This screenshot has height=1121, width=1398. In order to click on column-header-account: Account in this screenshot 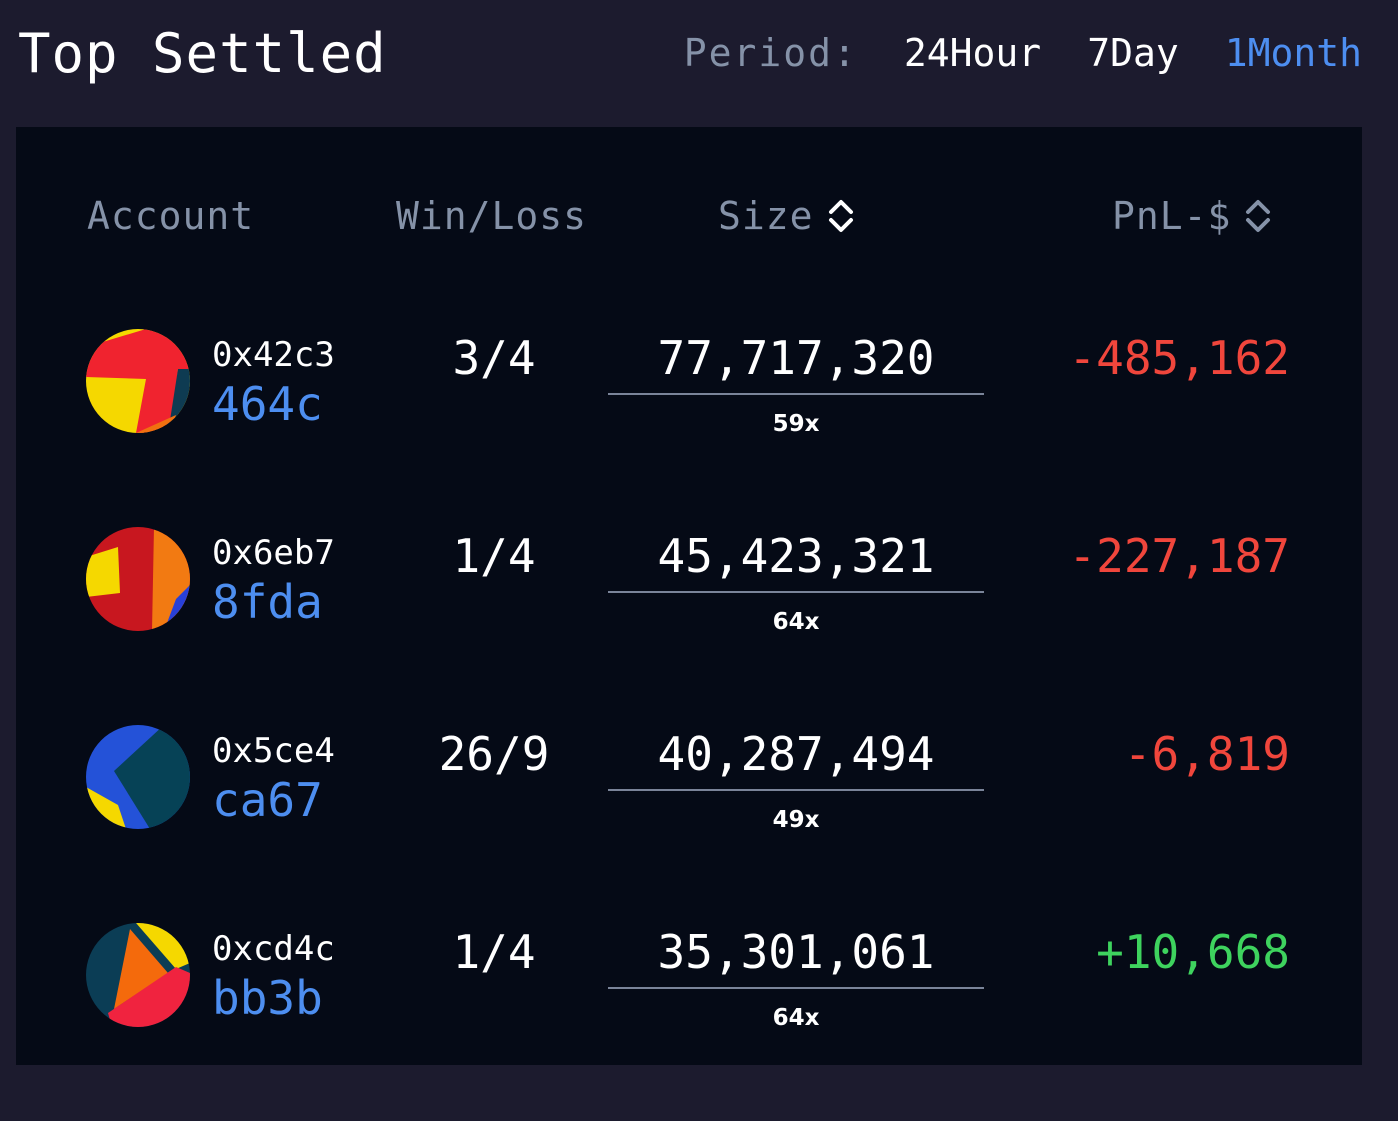, I will do `click(170, 216)`.